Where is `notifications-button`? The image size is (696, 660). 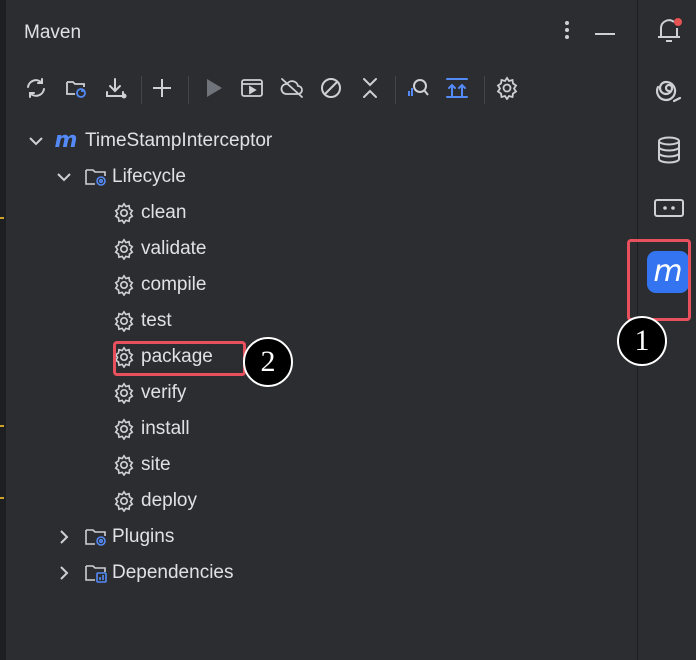 notifications-button is located at coordinates (669, 32).